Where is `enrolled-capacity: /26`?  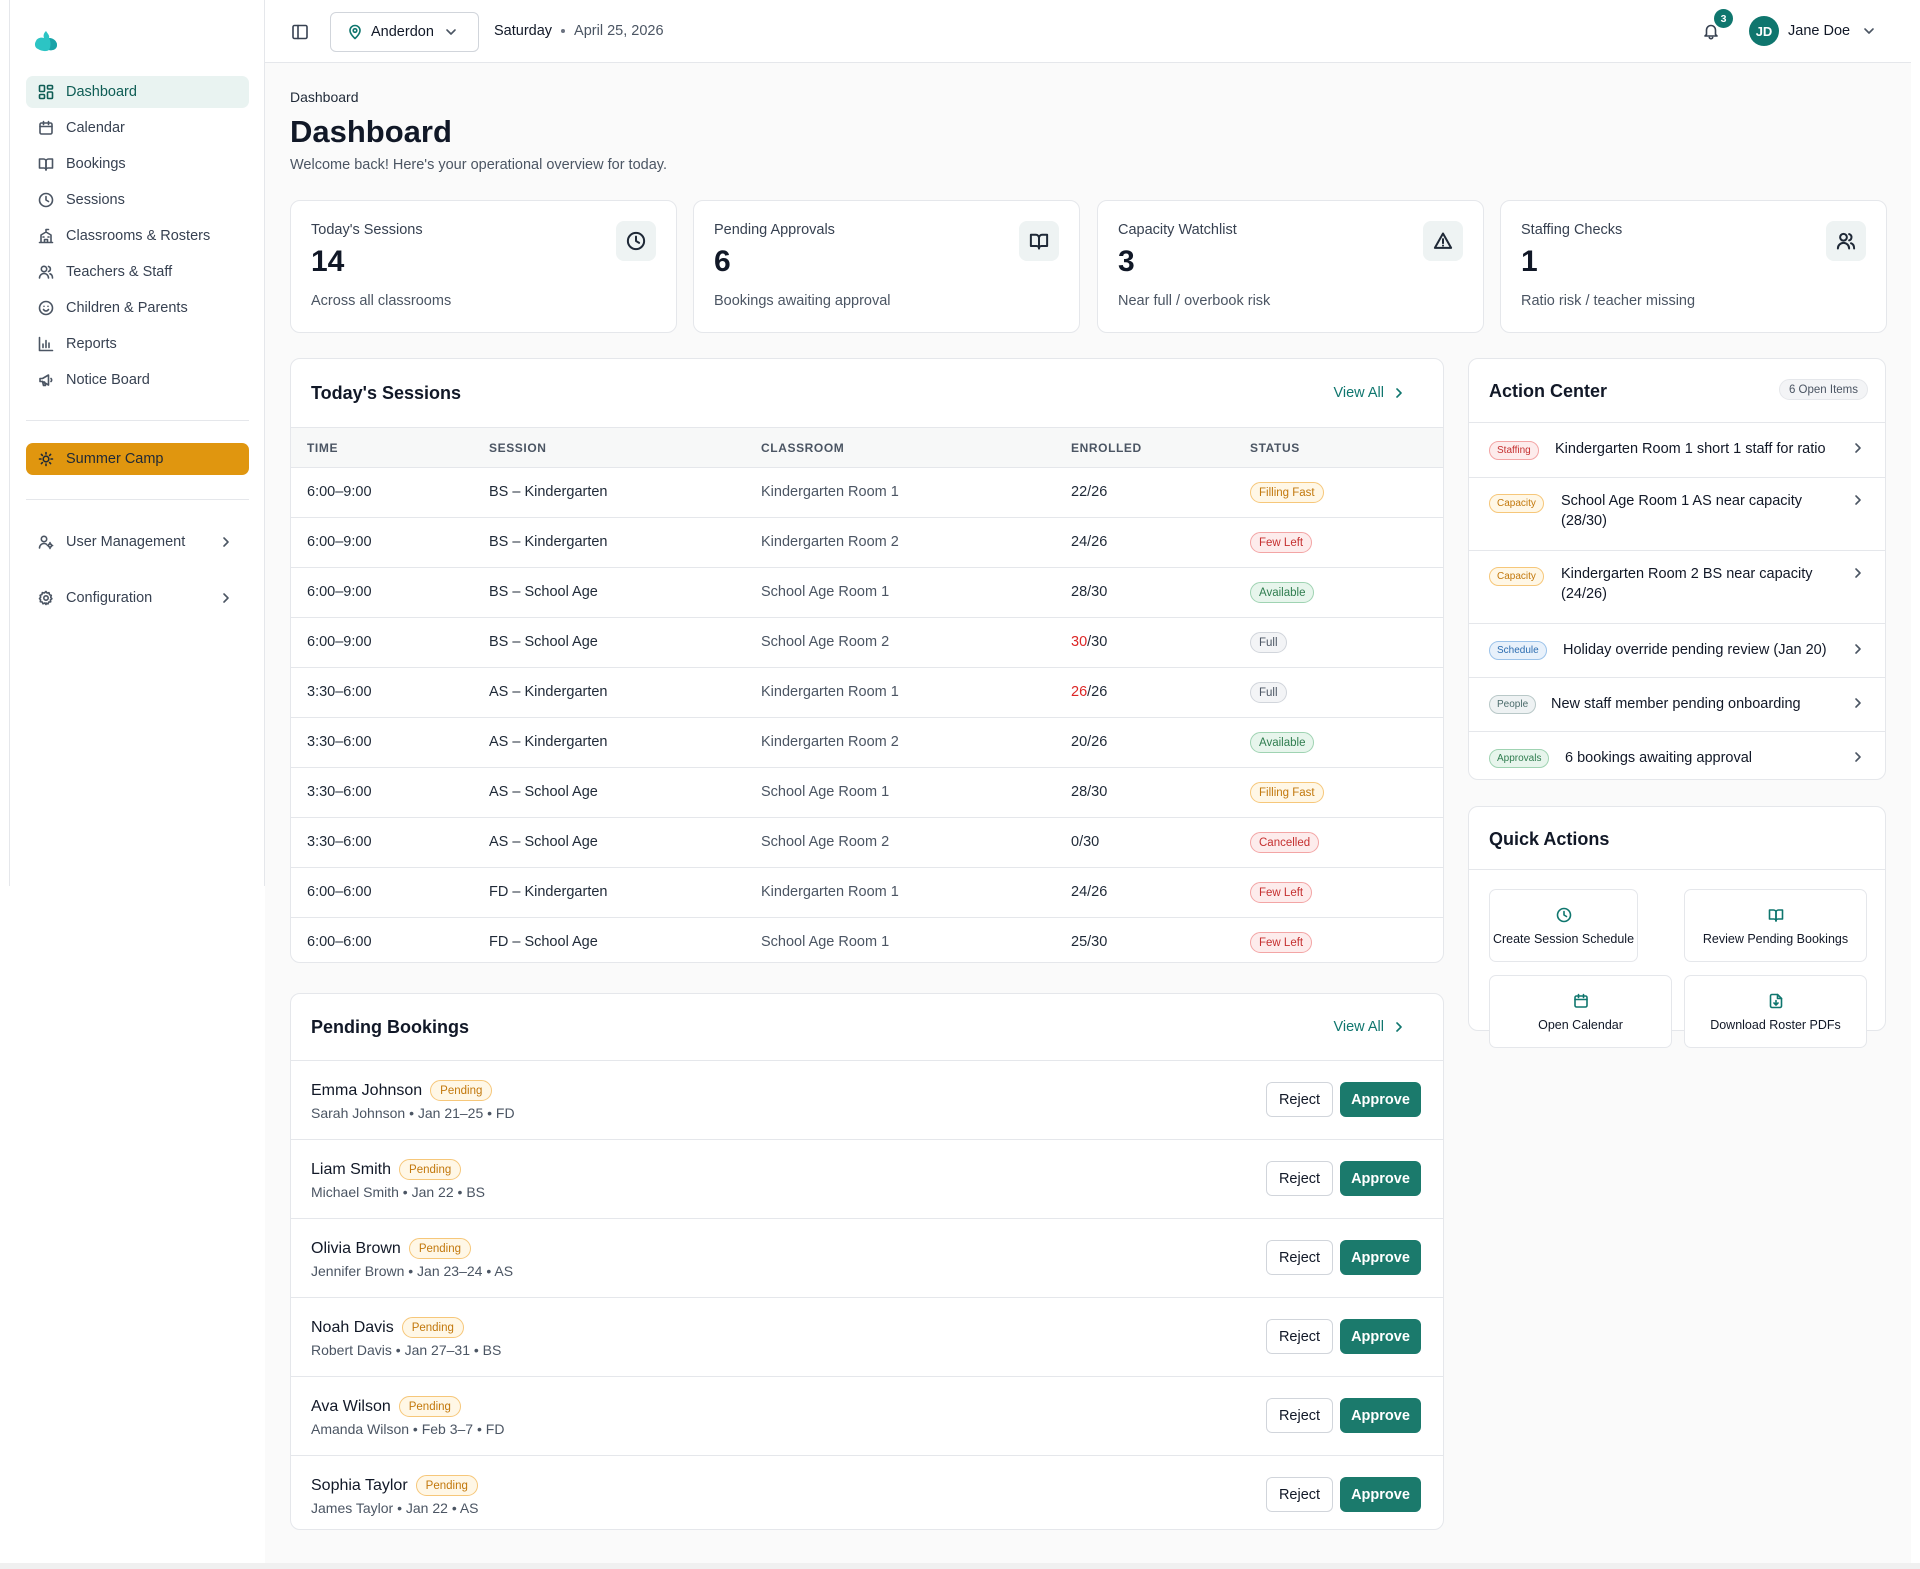 enrolled-capacity: /26 is located at coordinates (1097, 542).